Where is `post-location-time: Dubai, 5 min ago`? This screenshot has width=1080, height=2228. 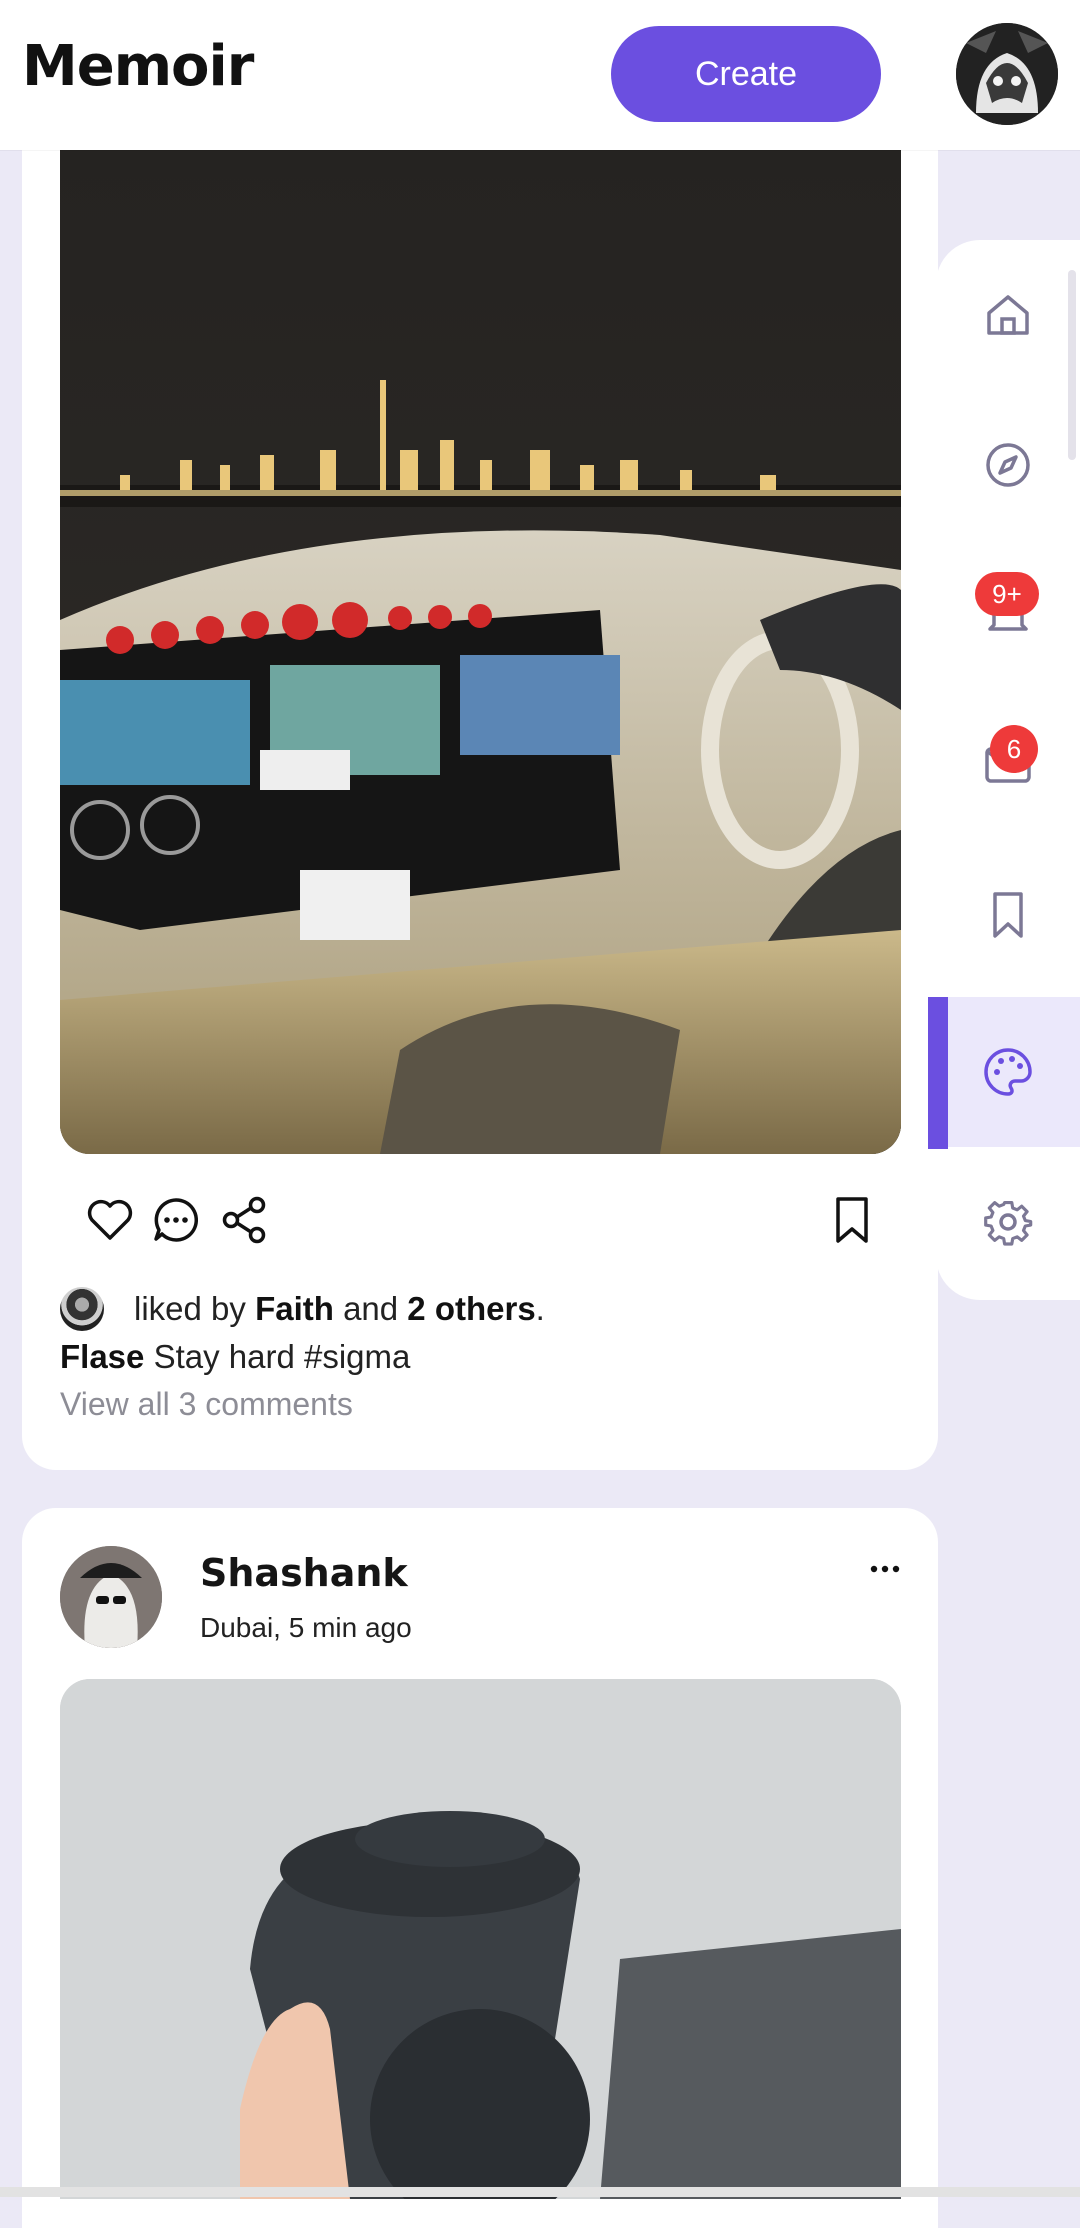
post-location-time: Dubai, 5 min ago is located at coordinates (306, 1627).